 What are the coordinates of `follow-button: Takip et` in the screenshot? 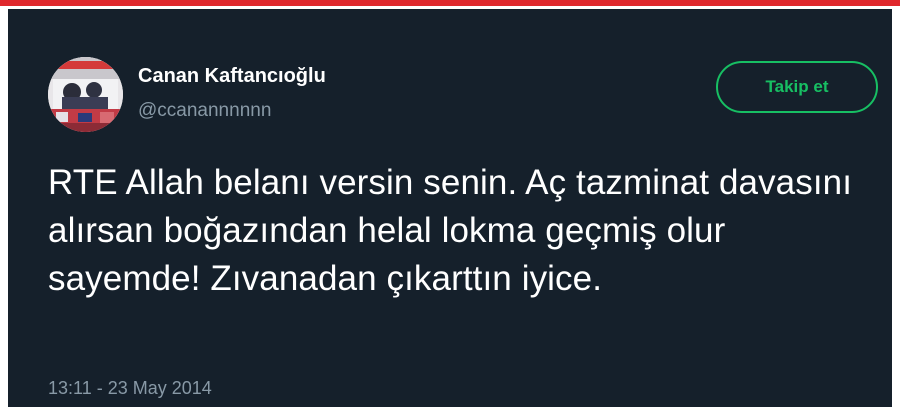 It's located at (797, 87).